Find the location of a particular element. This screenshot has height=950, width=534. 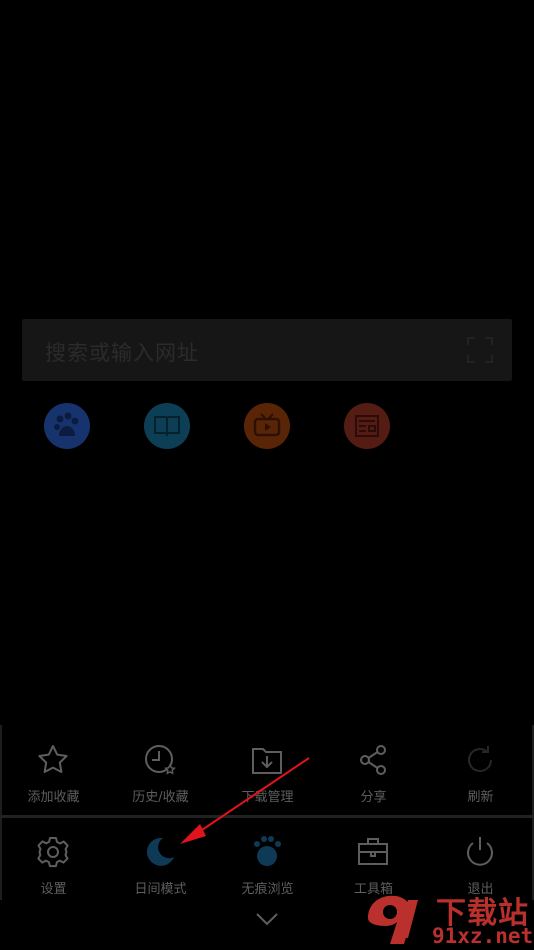

menu-item-settings: 设置 is located at coordinates (53, 857).